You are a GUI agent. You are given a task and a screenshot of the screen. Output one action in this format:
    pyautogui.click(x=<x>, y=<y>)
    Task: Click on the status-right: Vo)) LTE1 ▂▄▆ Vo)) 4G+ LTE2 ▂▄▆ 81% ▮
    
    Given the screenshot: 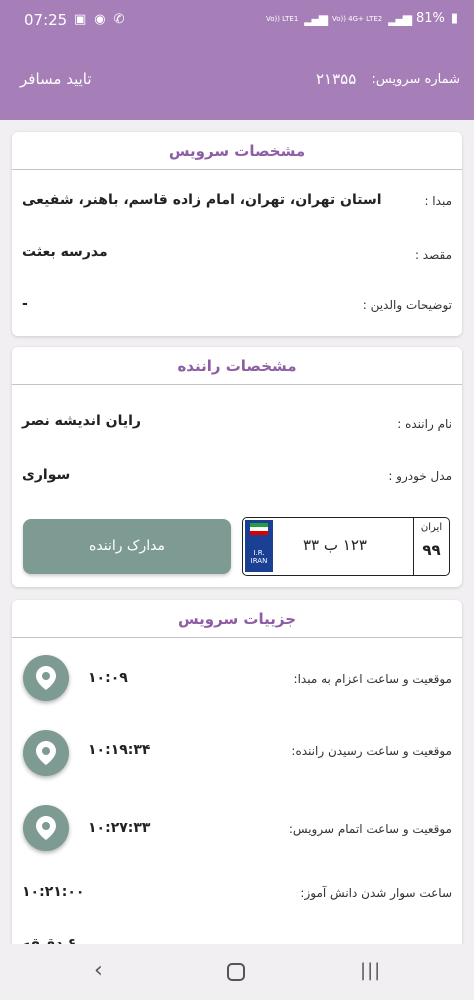 What is the action you would take?
    pyautogui.click(x=362, y=18)
    